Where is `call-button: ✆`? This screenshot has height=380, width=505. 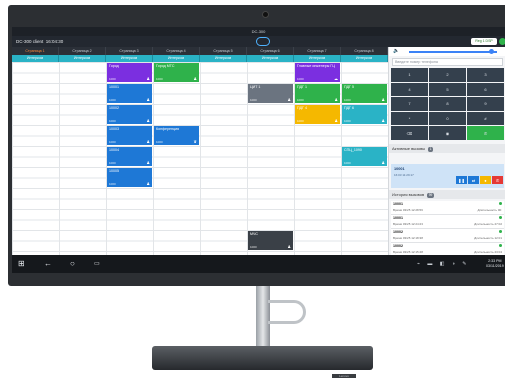 call-button: ✆ is located at coordinates (485, 133).